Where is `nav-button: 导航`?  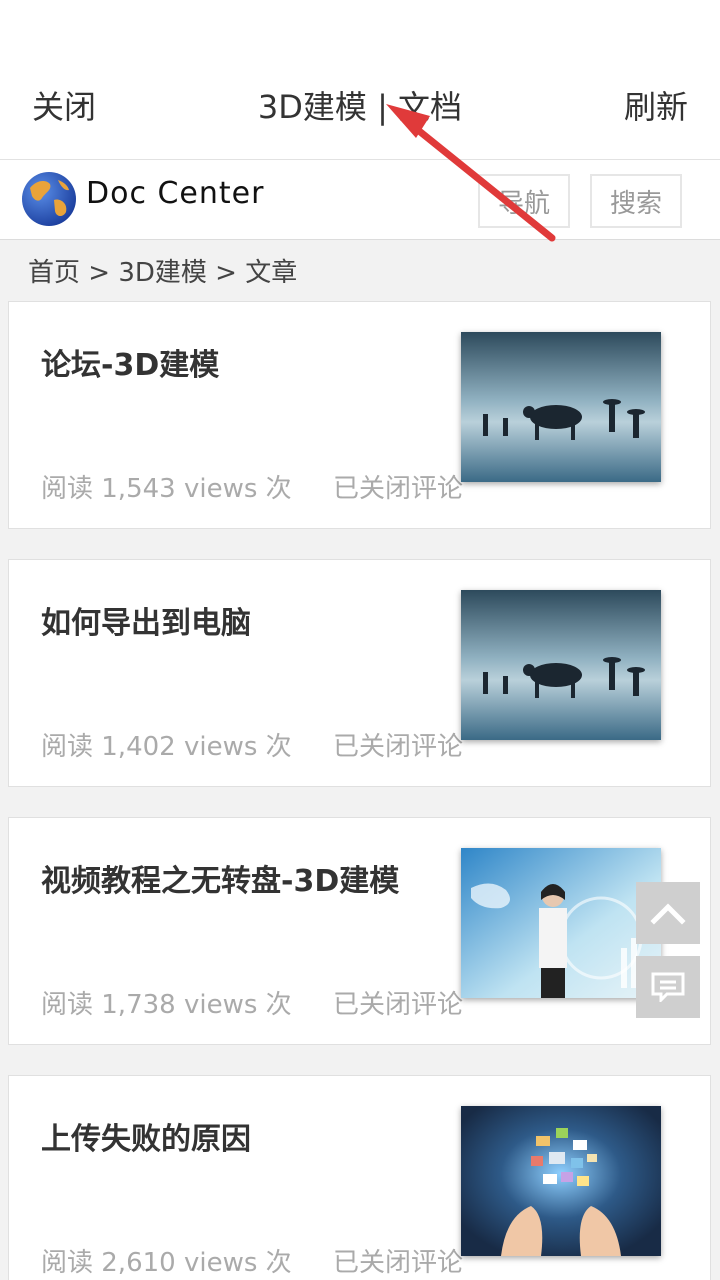
nav-button: 导航 is located at coordinates (524, 201).